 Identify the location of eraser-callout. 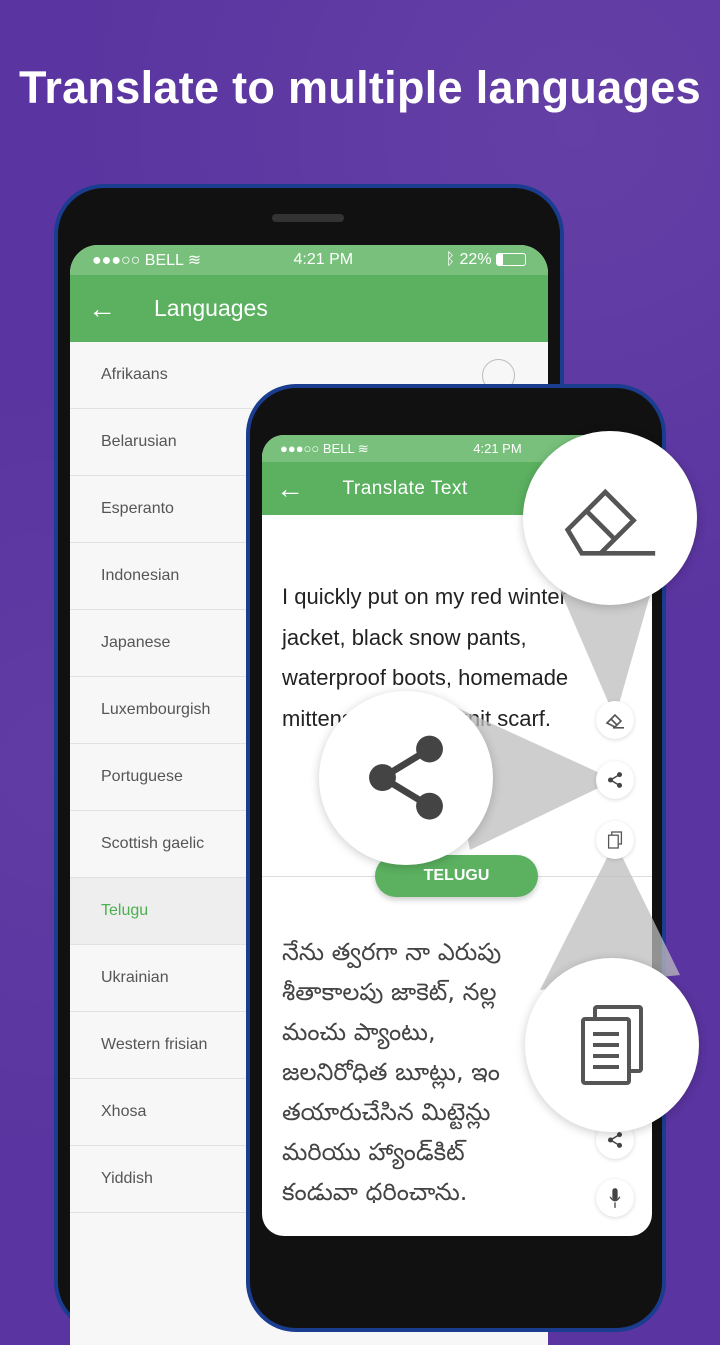
(610, 518).